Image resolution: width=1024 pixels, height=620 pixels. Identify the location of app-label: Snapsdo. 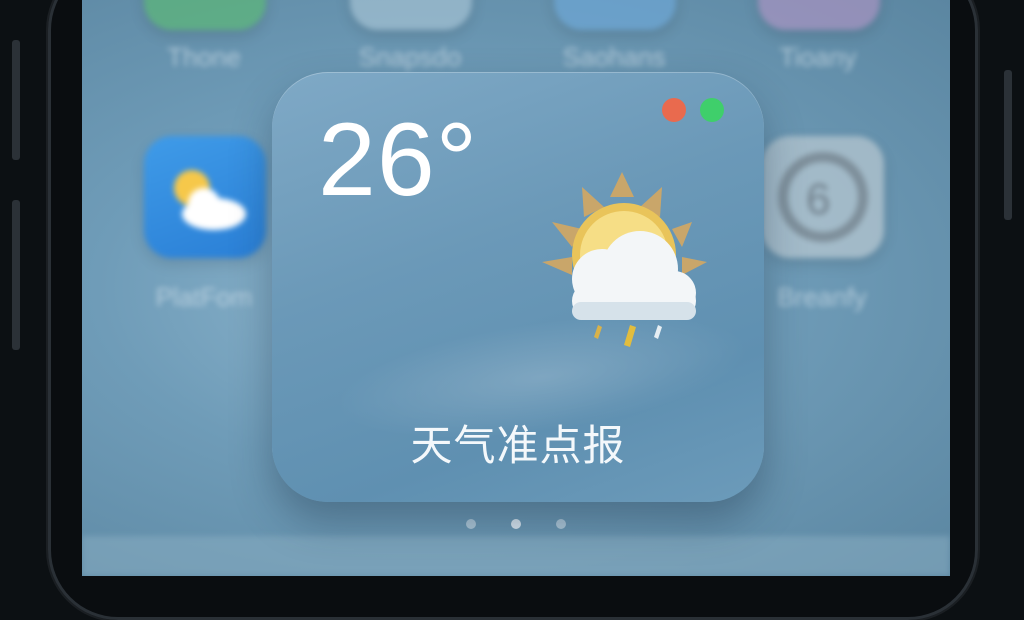
(410, 57).